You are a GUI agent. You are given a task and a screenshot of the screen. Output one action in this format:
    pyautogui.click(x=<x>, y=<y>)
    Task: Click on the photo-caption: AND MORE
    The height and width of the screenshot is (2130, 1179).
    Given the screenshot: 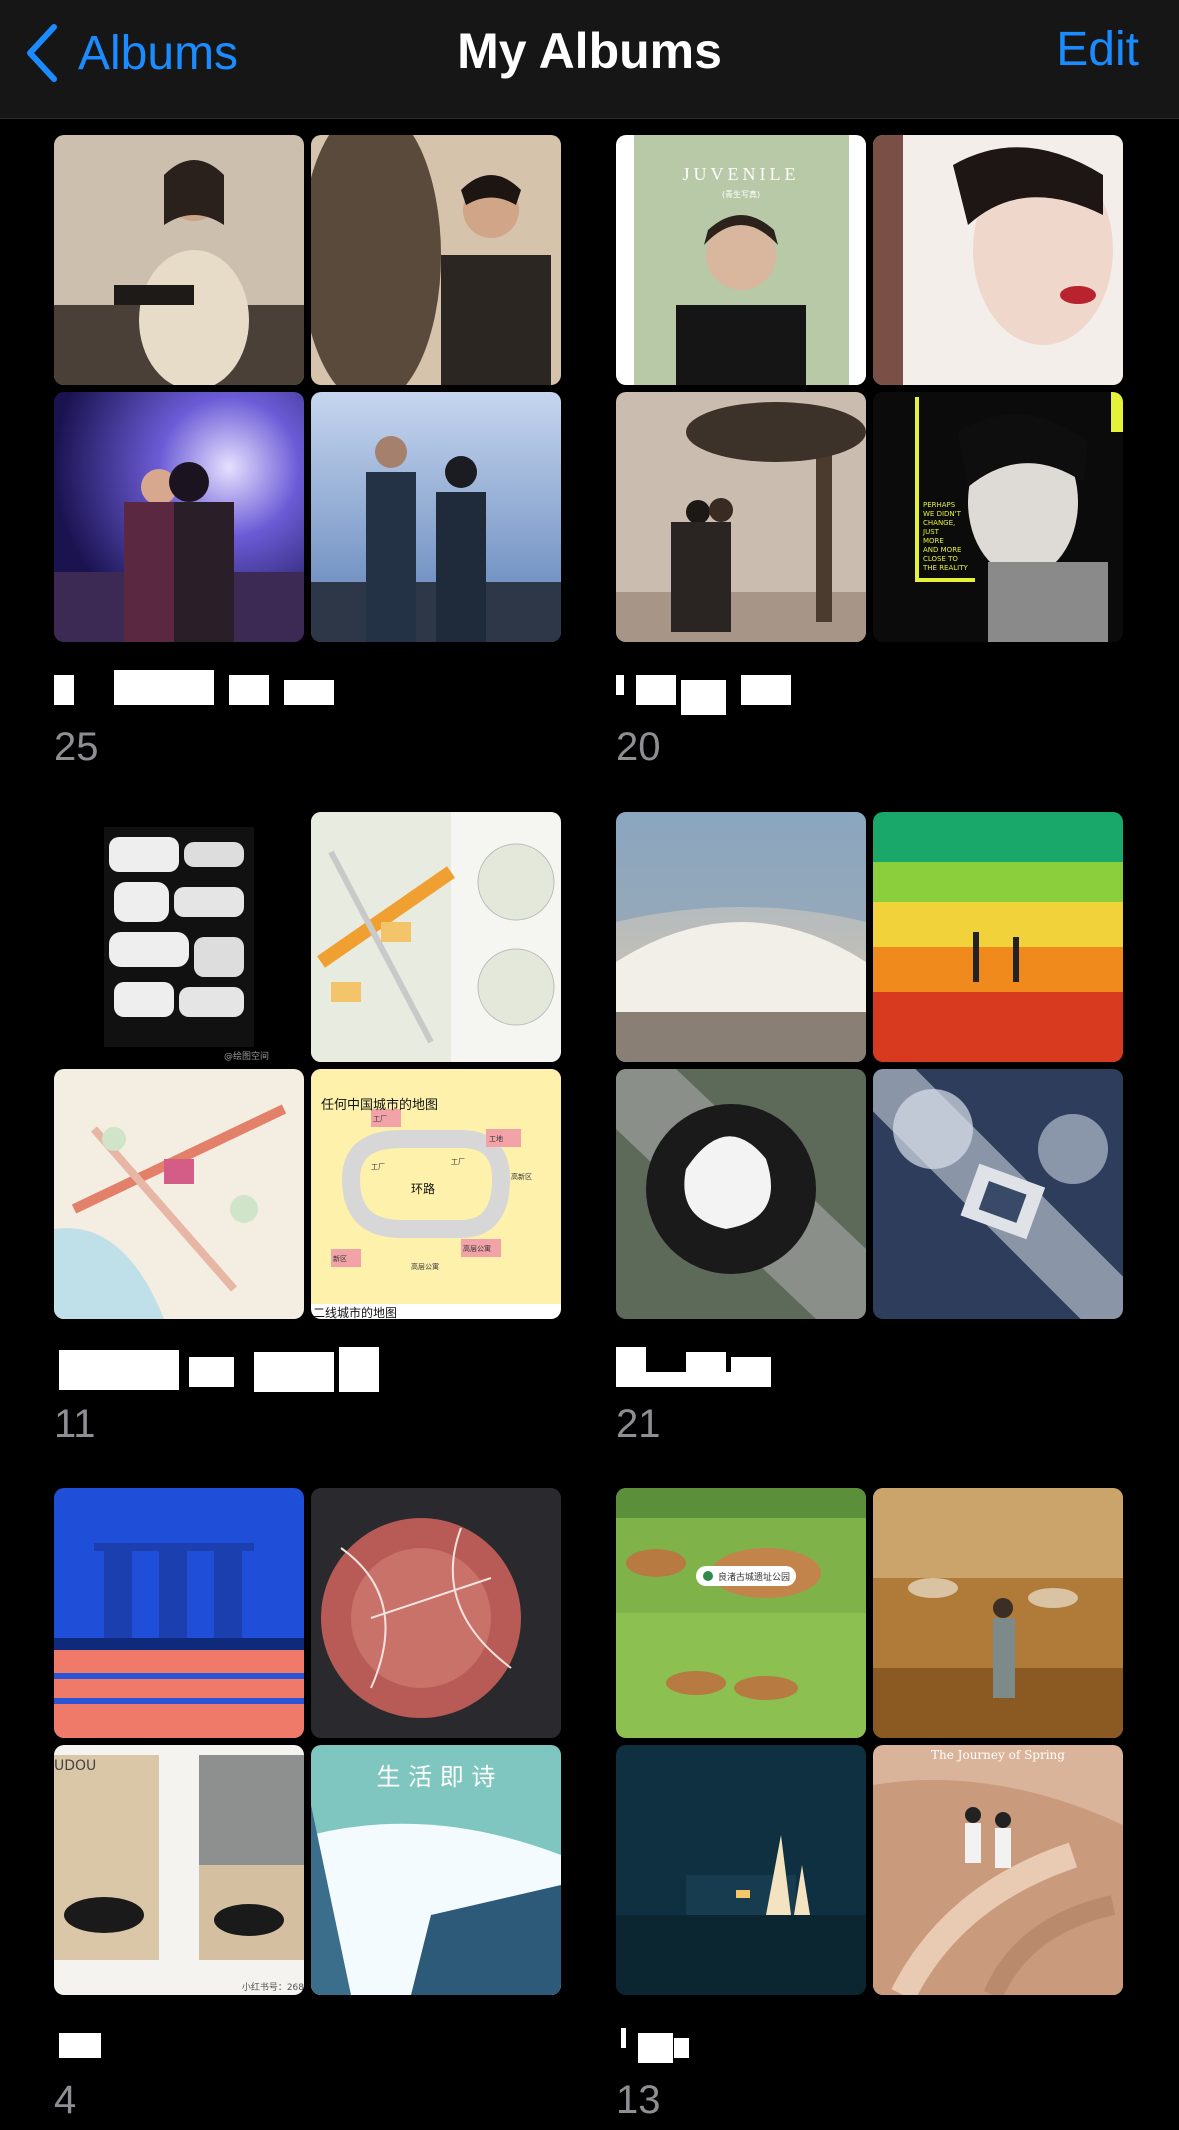 What is the action you would take?
    pyautogui.click(x=942, y=550)
    